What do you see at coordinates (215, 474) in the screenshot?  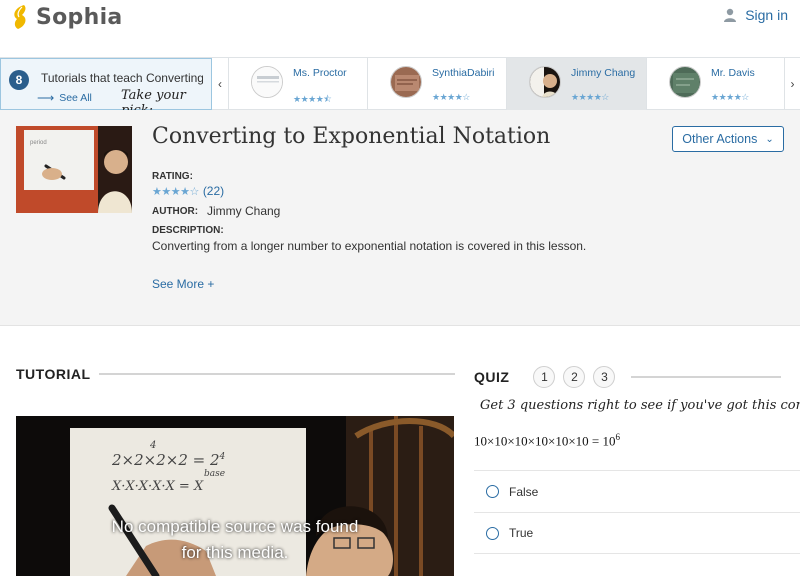 I see `board-base-label: base` at bounding box center [215, 474].